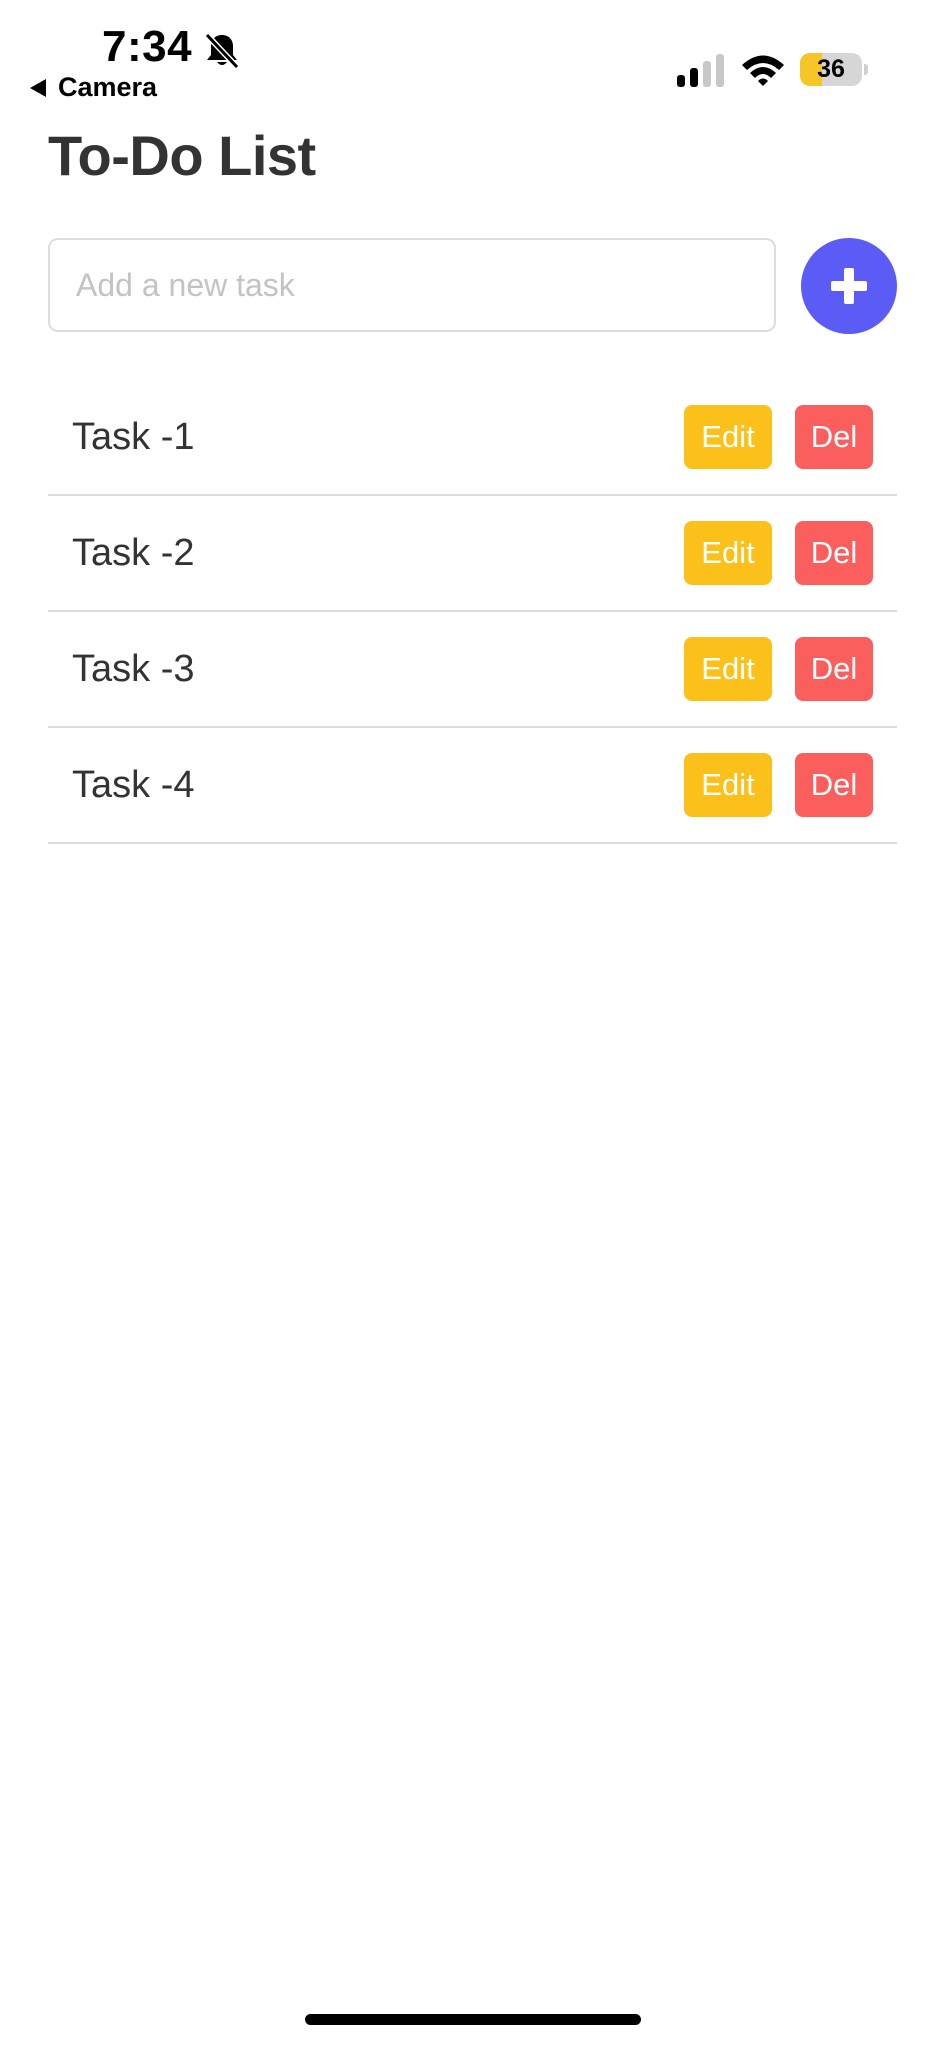 The width and height of the screenshot is (945, 2048). What do you see at coordinates (472, 554) in the screenshot?
I see `task-row: Task -2 Edit Del` at bounding box center [472, 554].